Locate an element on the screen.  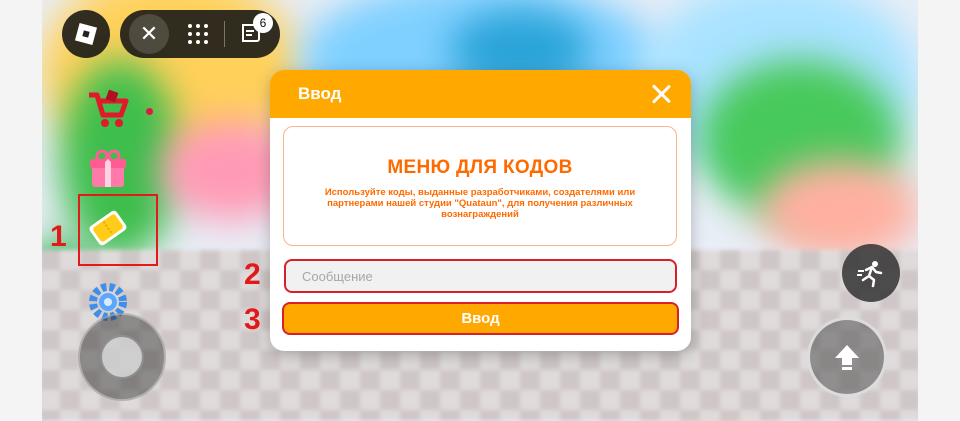
running-man-icon is located at coordinates (870, 274).